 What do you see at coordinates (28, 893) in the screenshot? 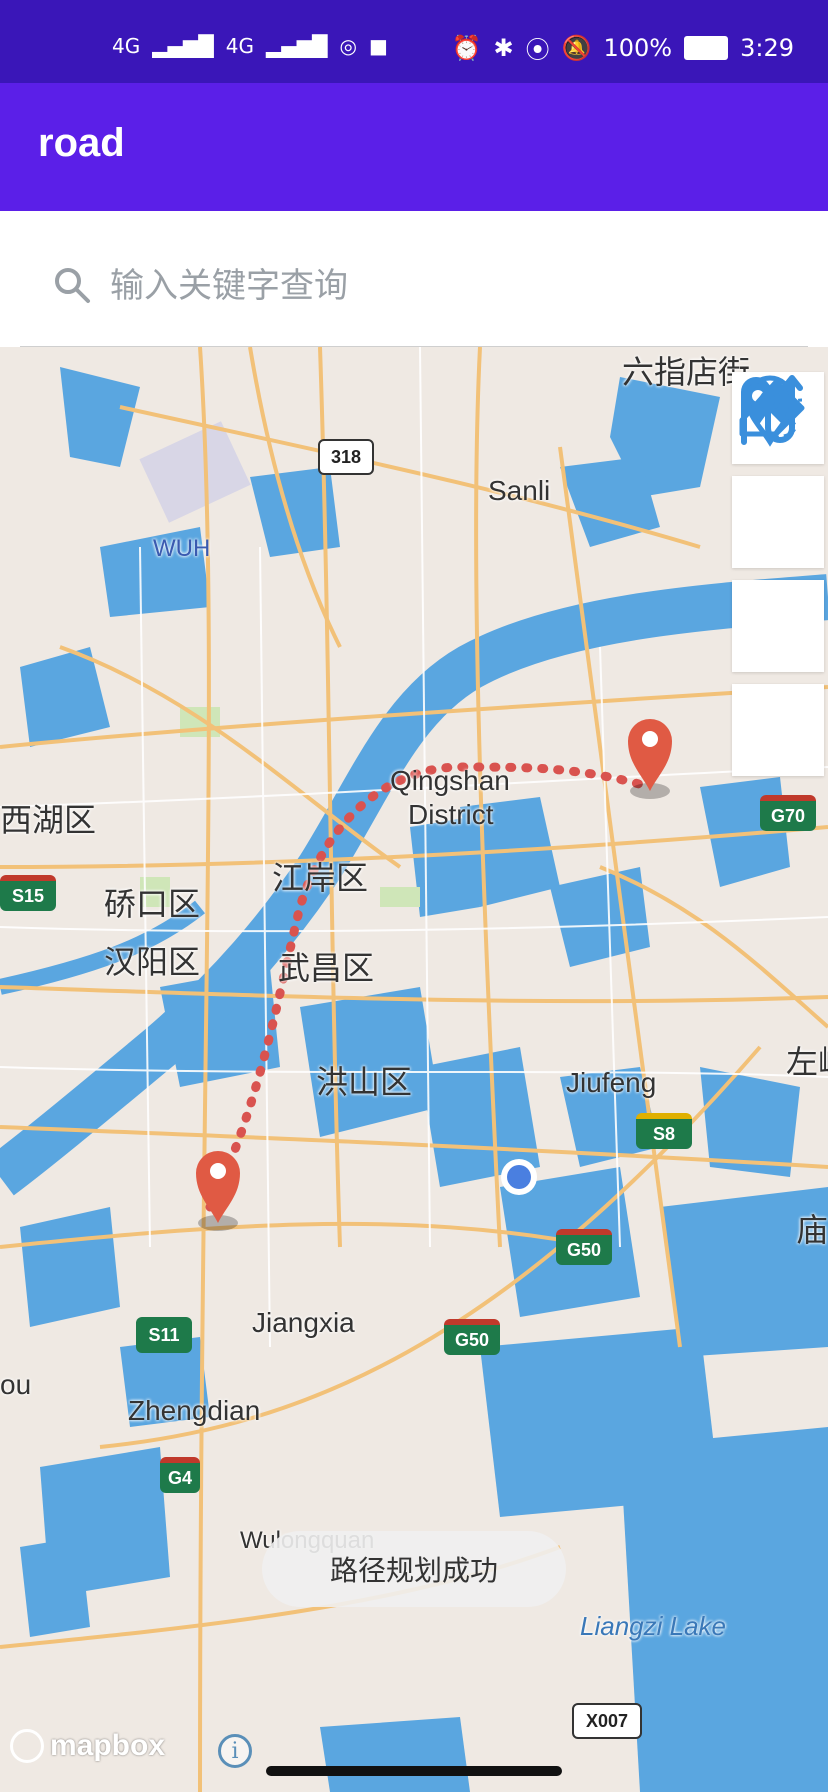
I see `road-shield: S15` at bounding box center [28, 893].